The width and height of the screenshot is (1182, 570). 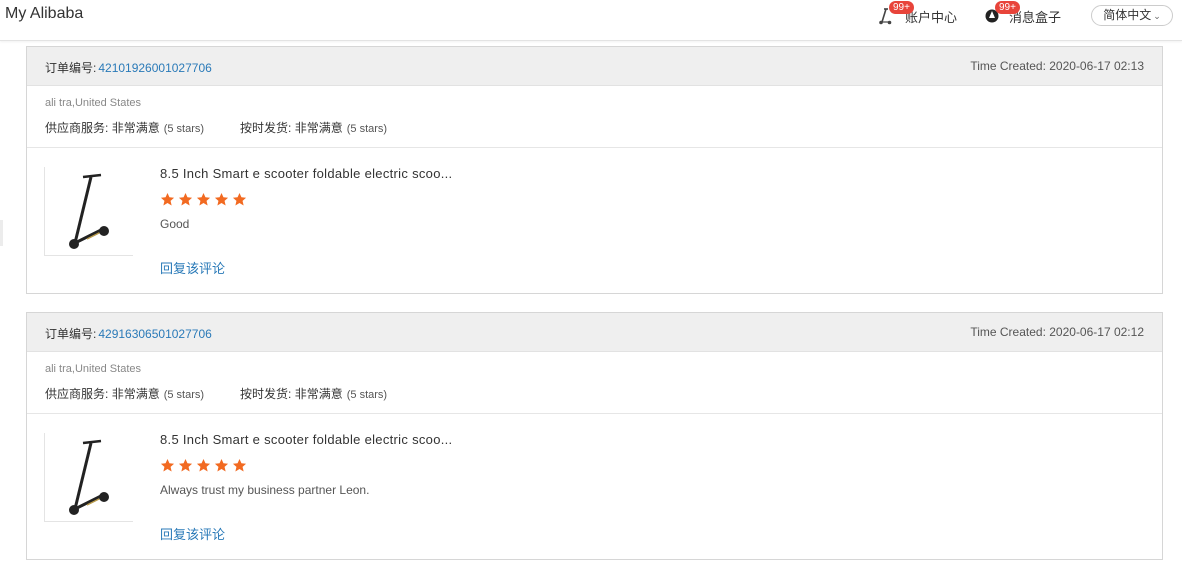 What do you see at coordinates (1057, 66) in the screenshot?
I see `time-created: Time Created: 2020-06-17 02:13` at bounding box center [1057, 66].